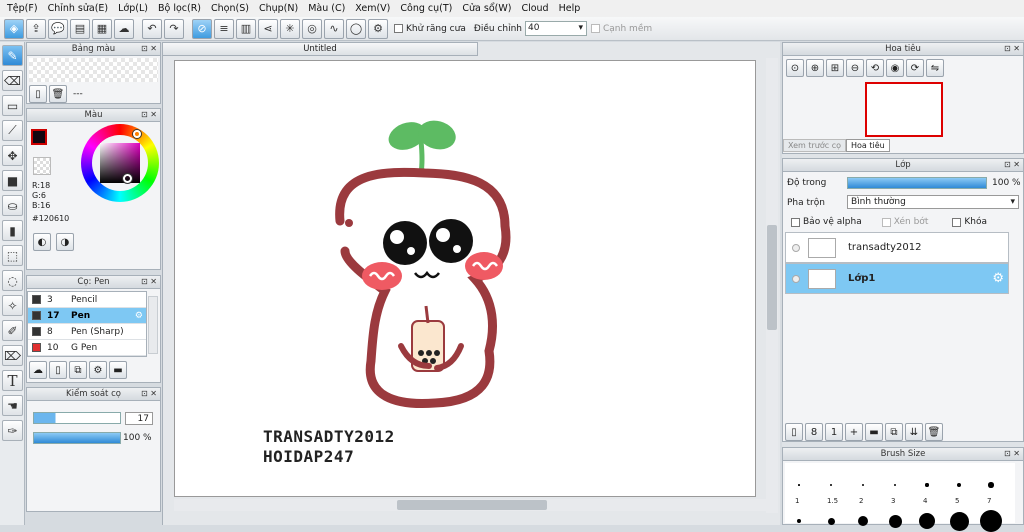 Image resolution: width=1024 pixels, height=532 pixels. I want to click on menu-item: Help, so click(570, 8).